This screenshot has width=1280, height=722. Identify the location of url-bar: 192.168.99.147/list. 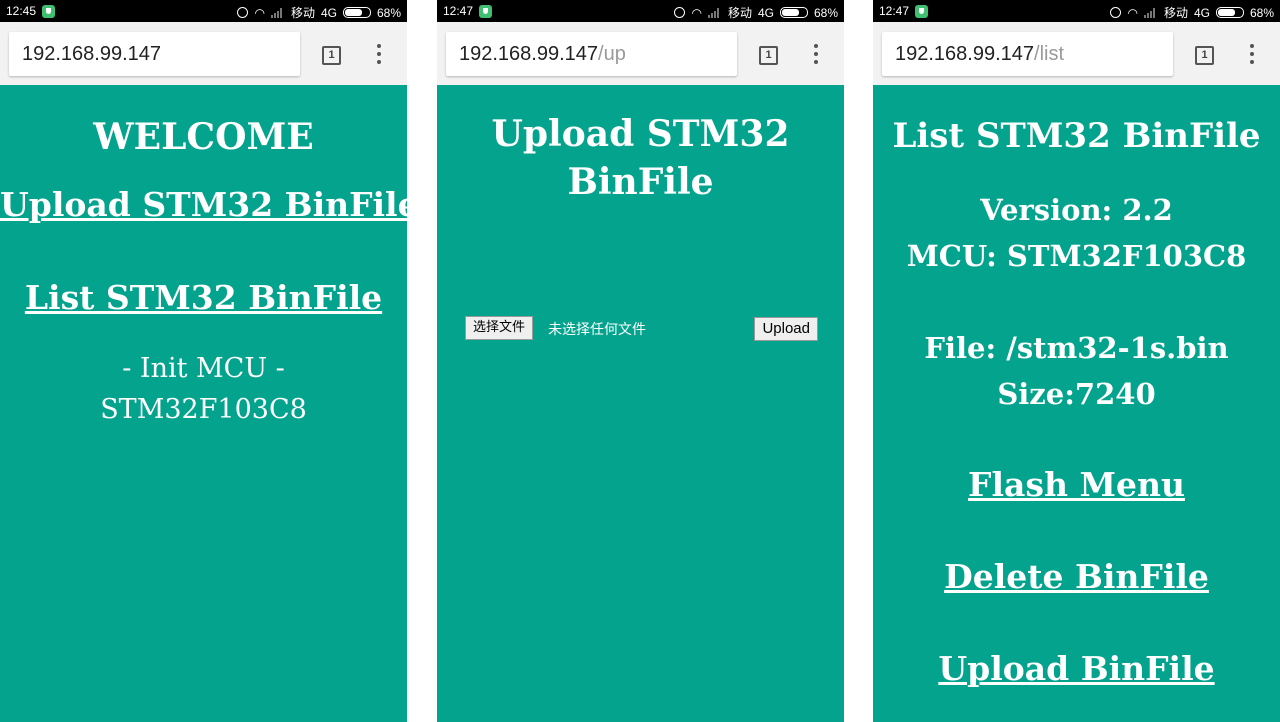
(1027, 54).